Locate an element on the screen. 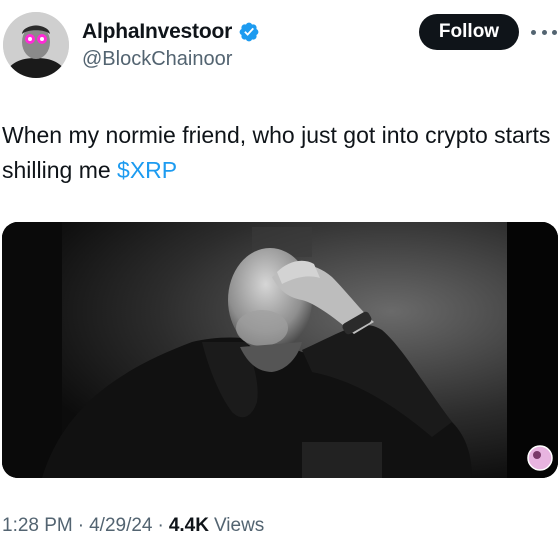 This screenshot has width=560, height=560. avatar-image is located at coordinates (36, 45).